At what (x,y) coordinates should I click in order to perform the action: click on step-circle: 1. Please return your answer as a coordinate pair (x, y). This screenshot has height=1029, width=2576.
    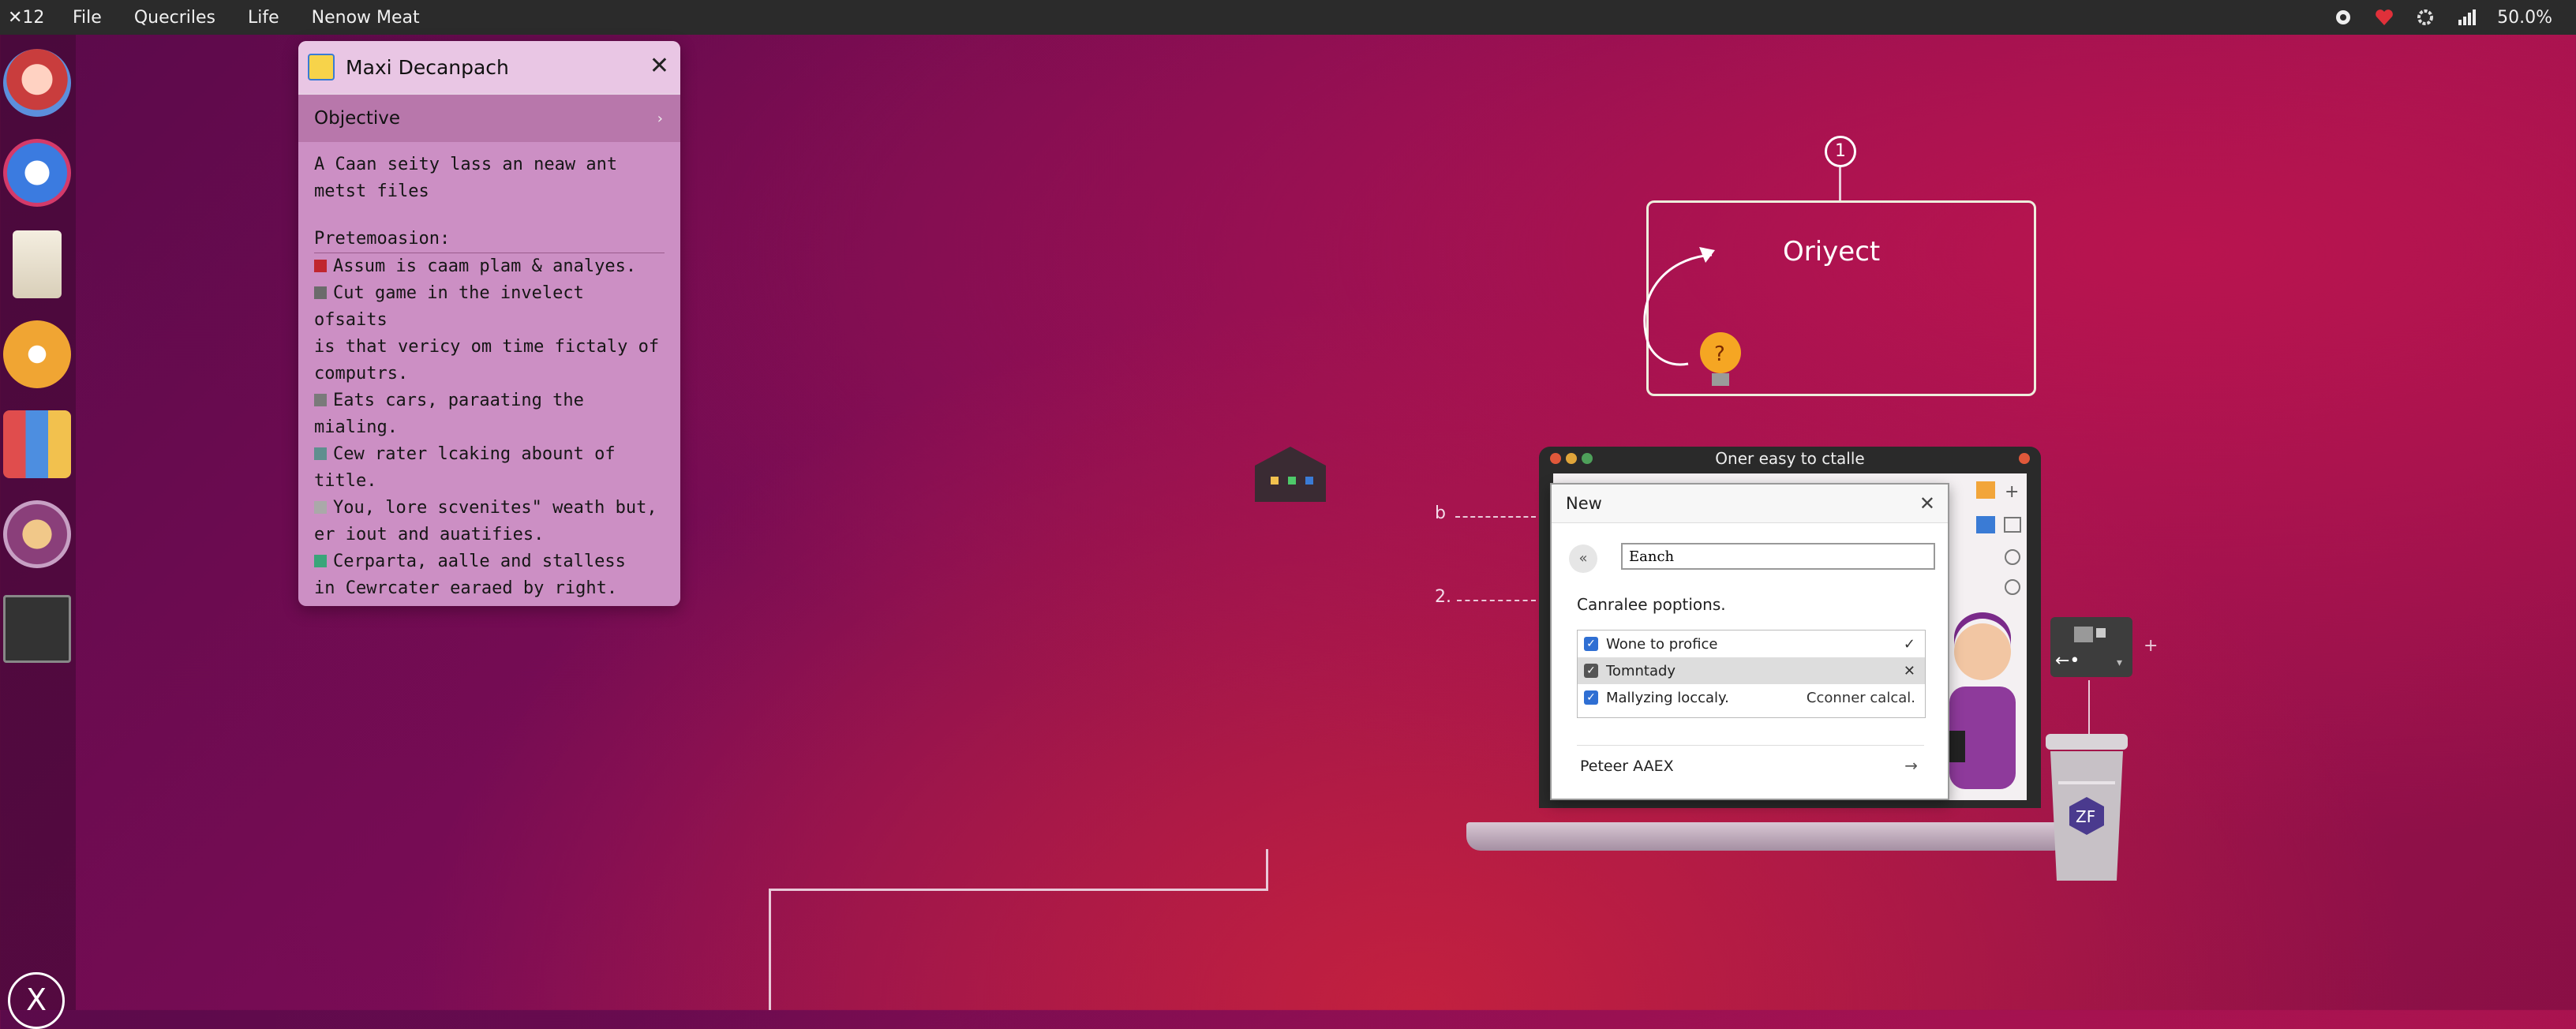
    Looking at the image, I should click on (1840, 151).